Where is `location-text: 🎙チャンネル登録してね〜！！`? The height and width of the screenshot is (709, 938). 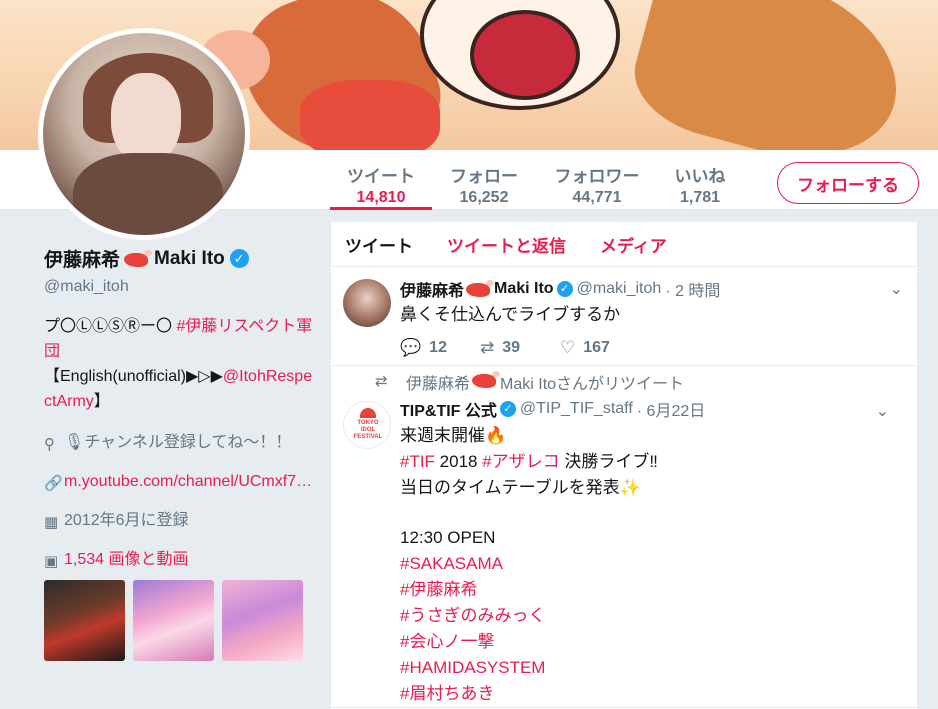
location-text: 🎙チャンネル登録してね〜！！ is located at coordinates (178, 442).